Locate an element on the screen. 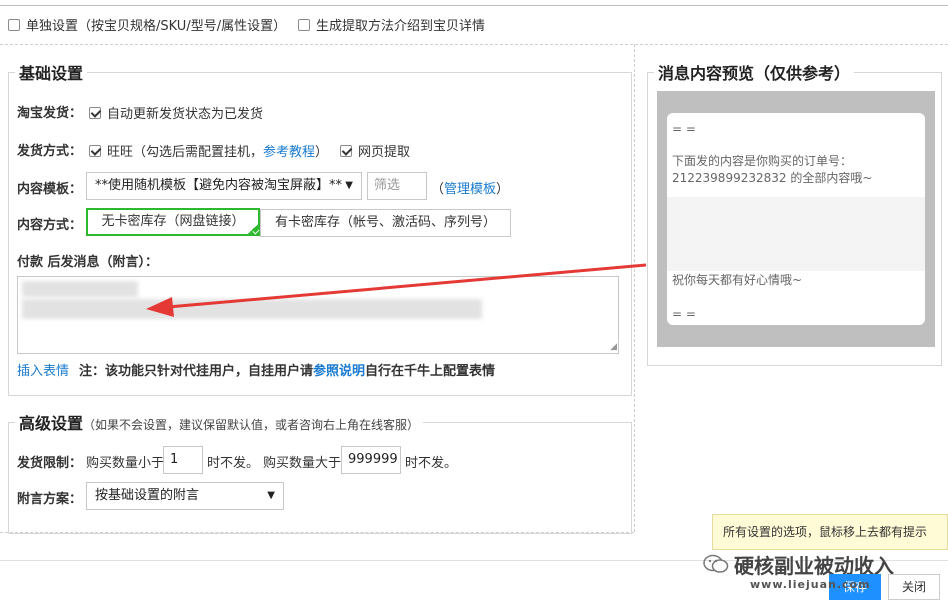 The width and height of the screenshot is (948, 604). watermark-url: www.liejuan.com is located at coordinates (810, 584).